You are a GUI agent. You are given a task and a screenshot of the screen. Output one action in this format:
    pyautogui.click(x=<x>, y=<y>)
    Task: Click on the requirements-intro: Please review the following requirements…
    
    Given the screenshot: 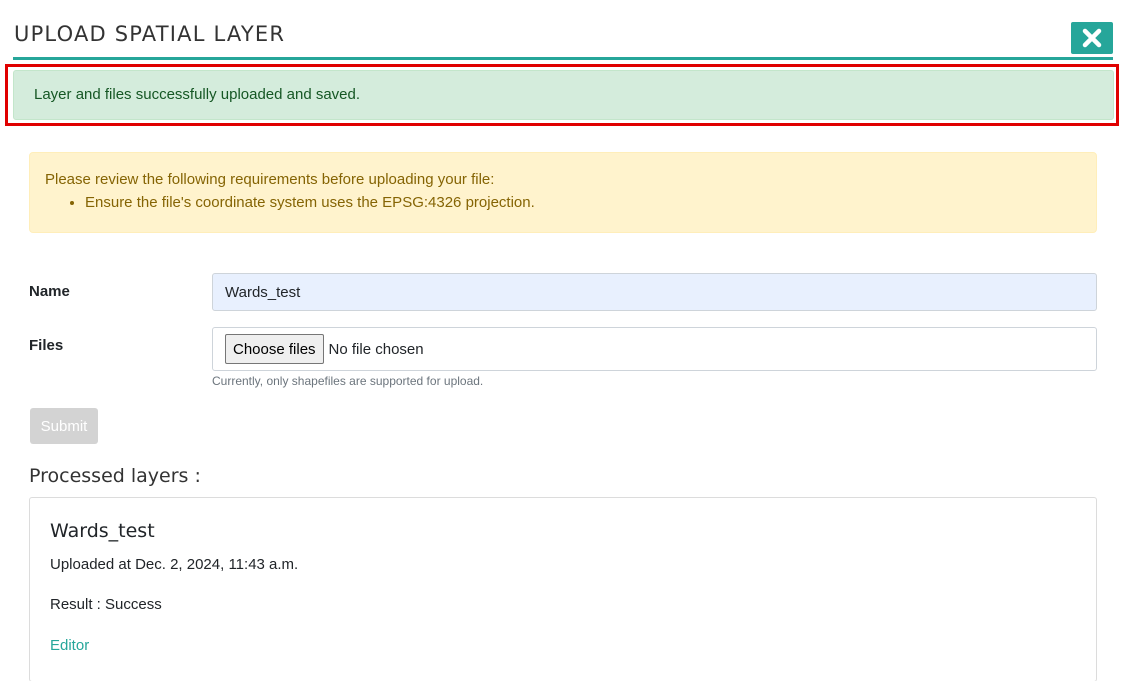 What is the action you would take?
    pyautogui.click(x=270, y=179)
    